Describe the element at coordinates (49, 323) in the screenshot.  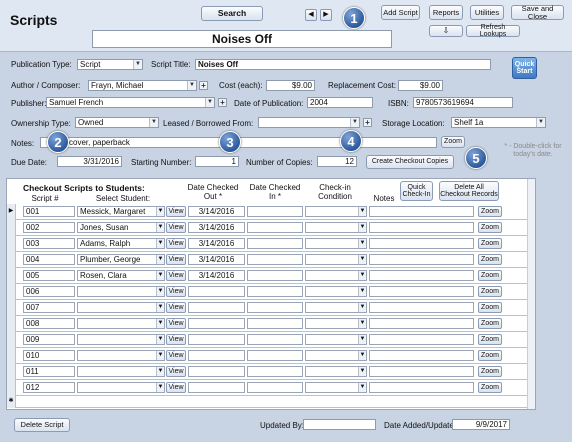
I see `script-number-cell: 008` at that location.